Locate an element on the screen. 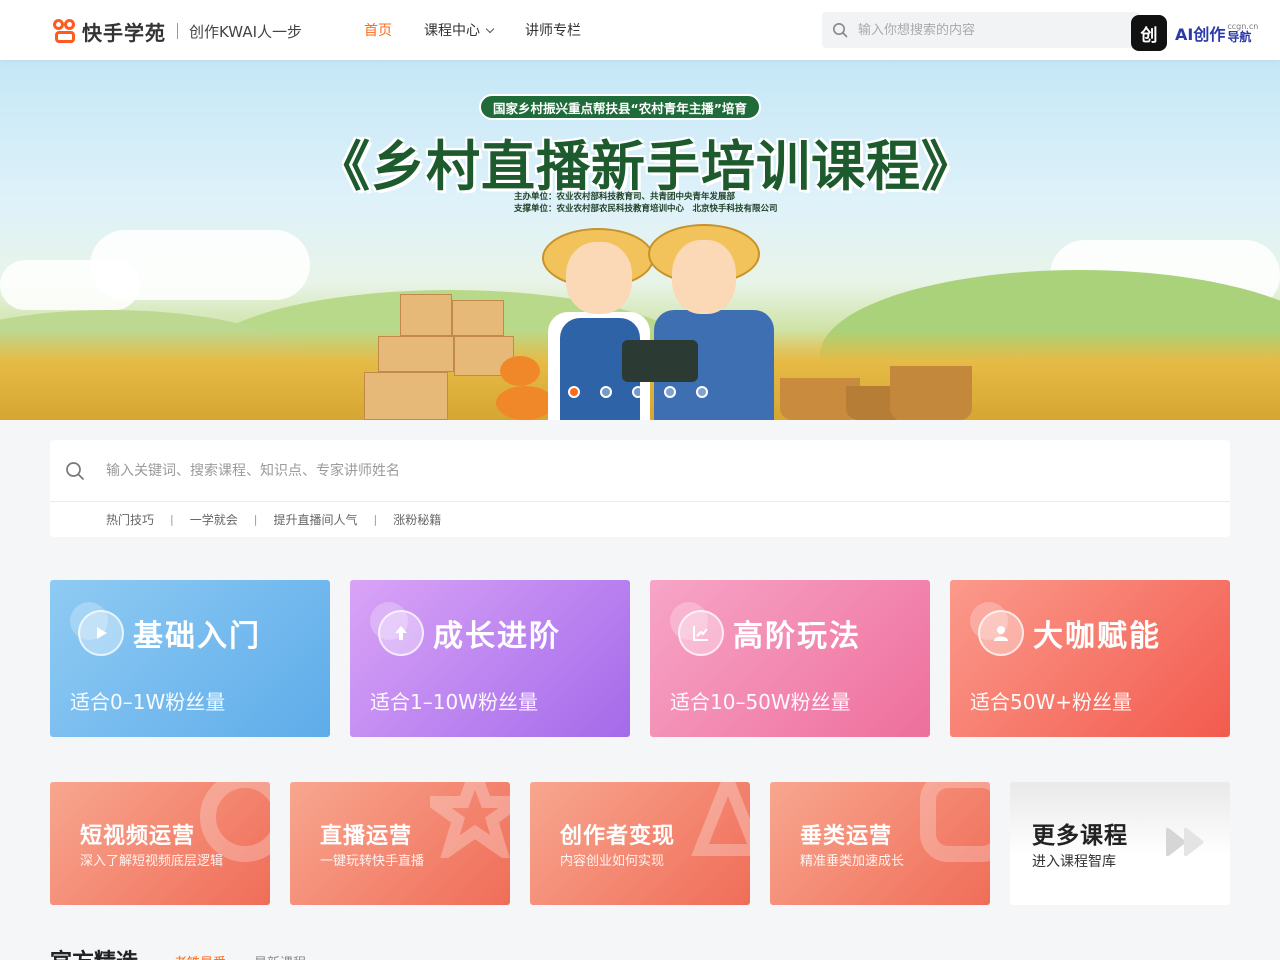  play-icon is located at coordinates (101, 633).